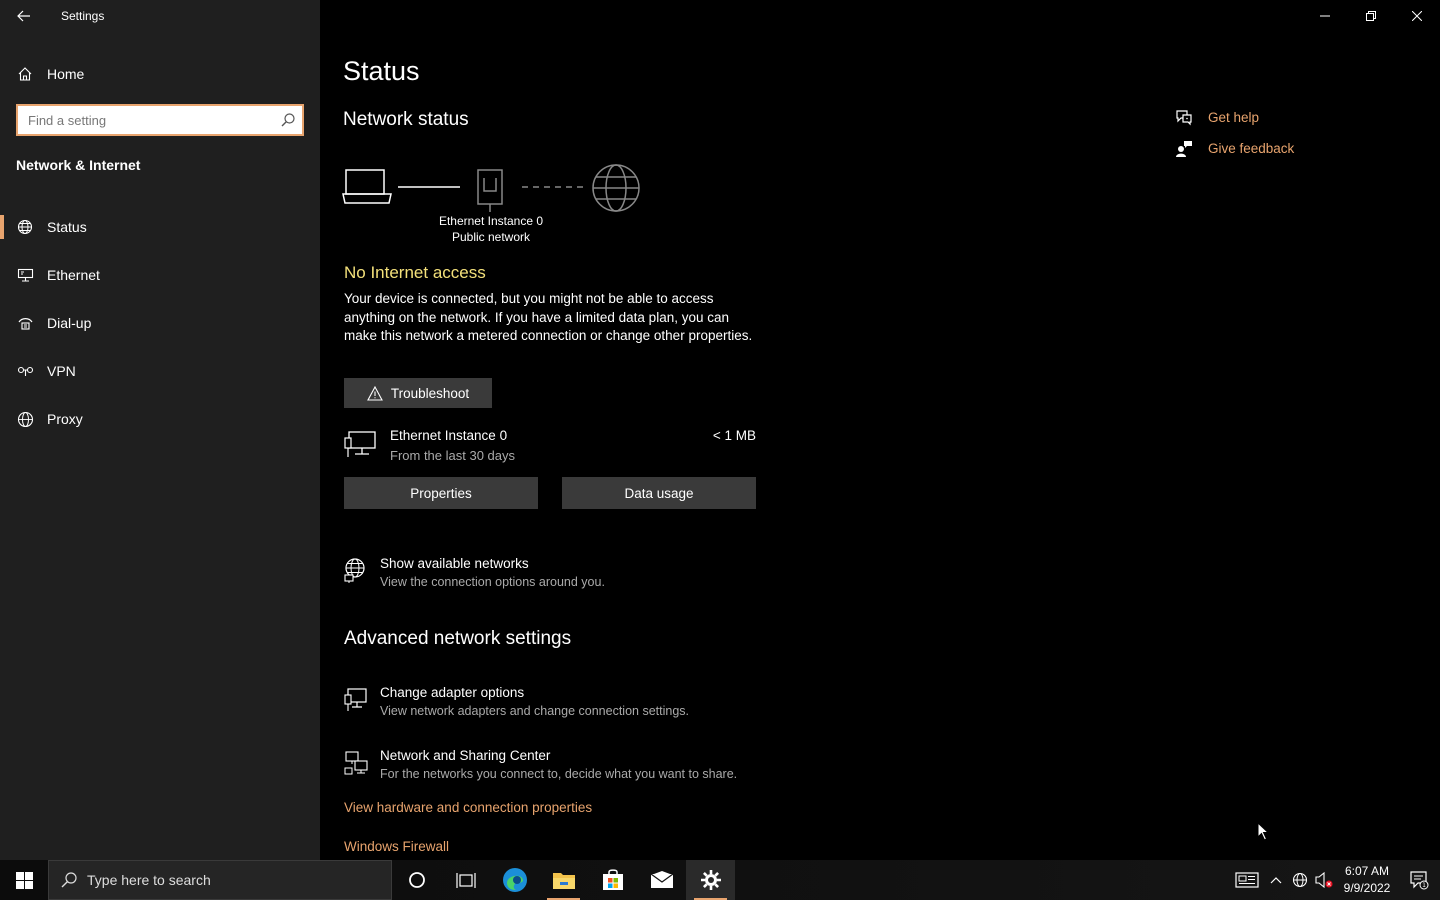 This screenshot has width=1440, height=900. I want to click on minimize-icon, so click(1325, 16).